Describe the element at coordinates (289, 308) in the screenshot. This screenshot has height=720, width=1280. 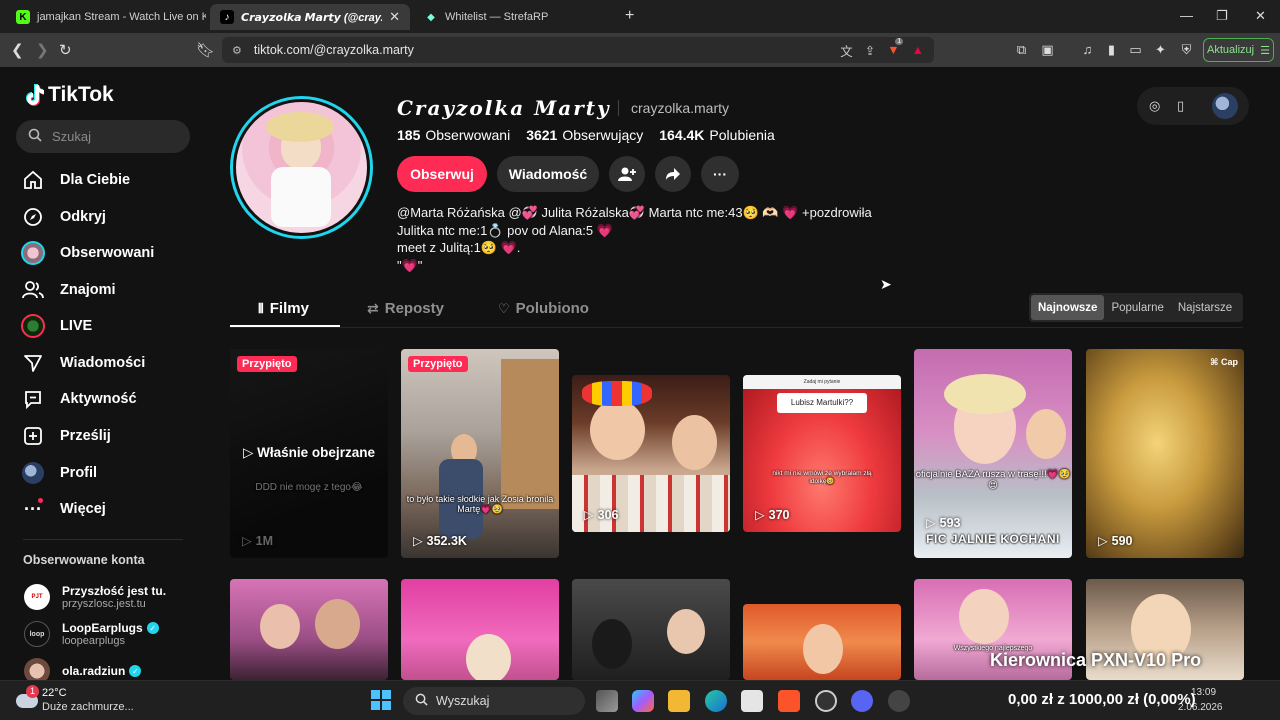
I see `tab-label: Filmy` at that location.